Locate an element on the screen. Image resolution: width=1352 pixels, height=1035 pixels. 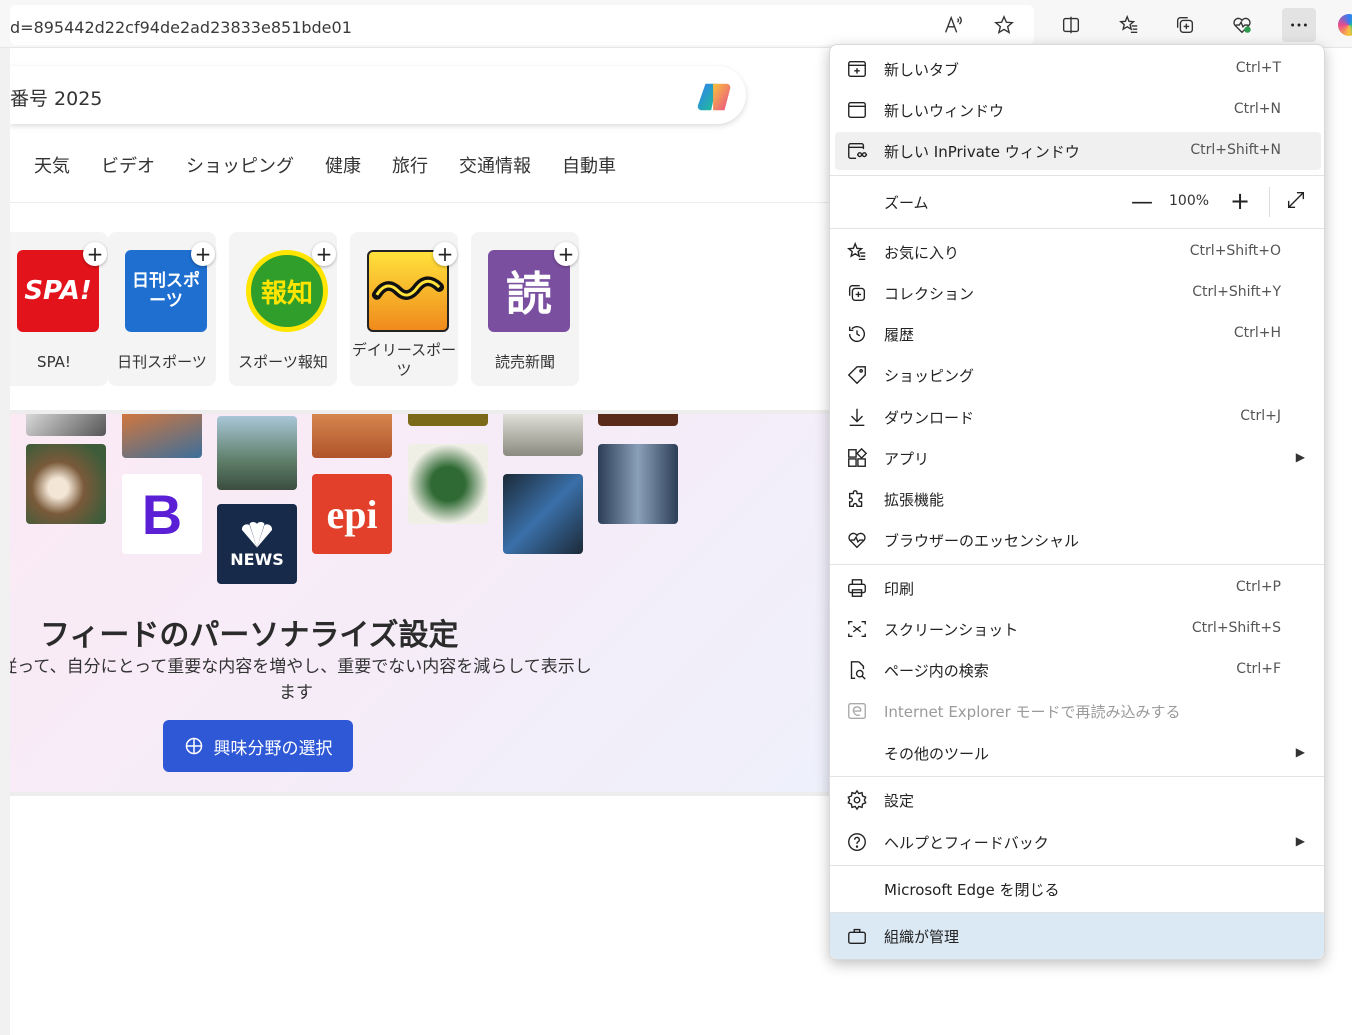
more-icon is located at coordinates (1299, 25).